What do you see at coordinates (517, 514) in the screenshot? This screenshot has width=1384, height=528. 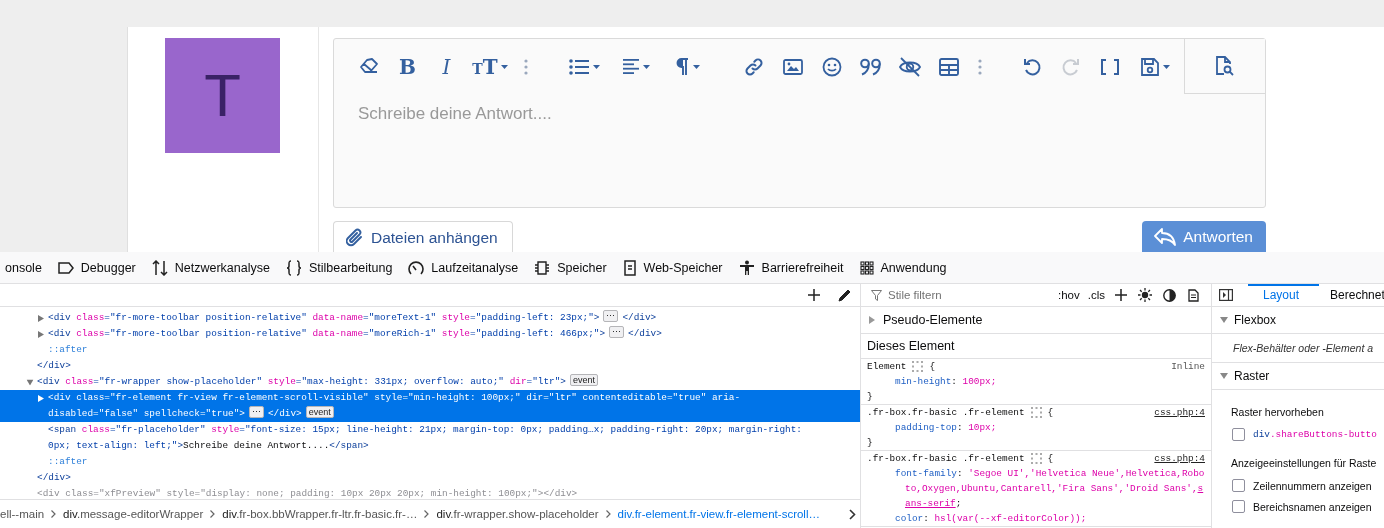 I see `breadcrumb: div.fr-wrapper.show-placeholder` at bounding box center [517, 514].